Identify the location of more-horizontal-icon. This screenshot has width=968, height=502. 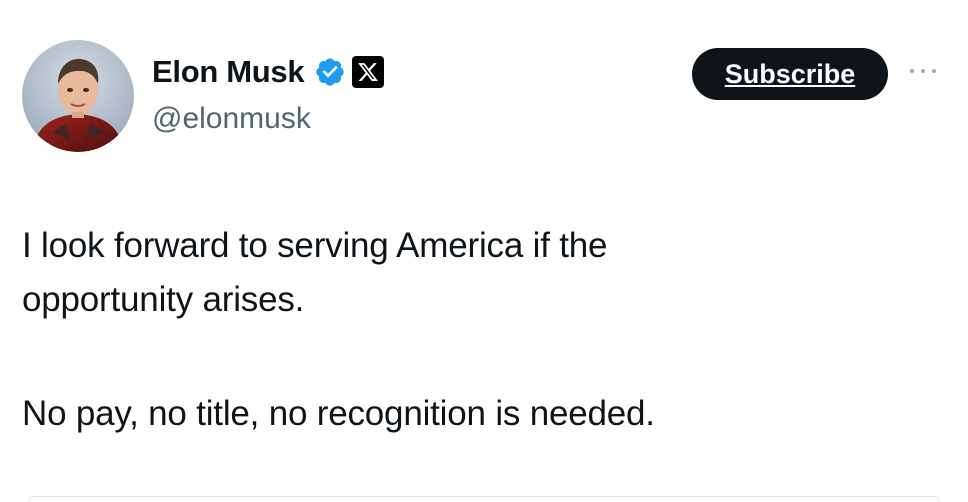
(923, 71).